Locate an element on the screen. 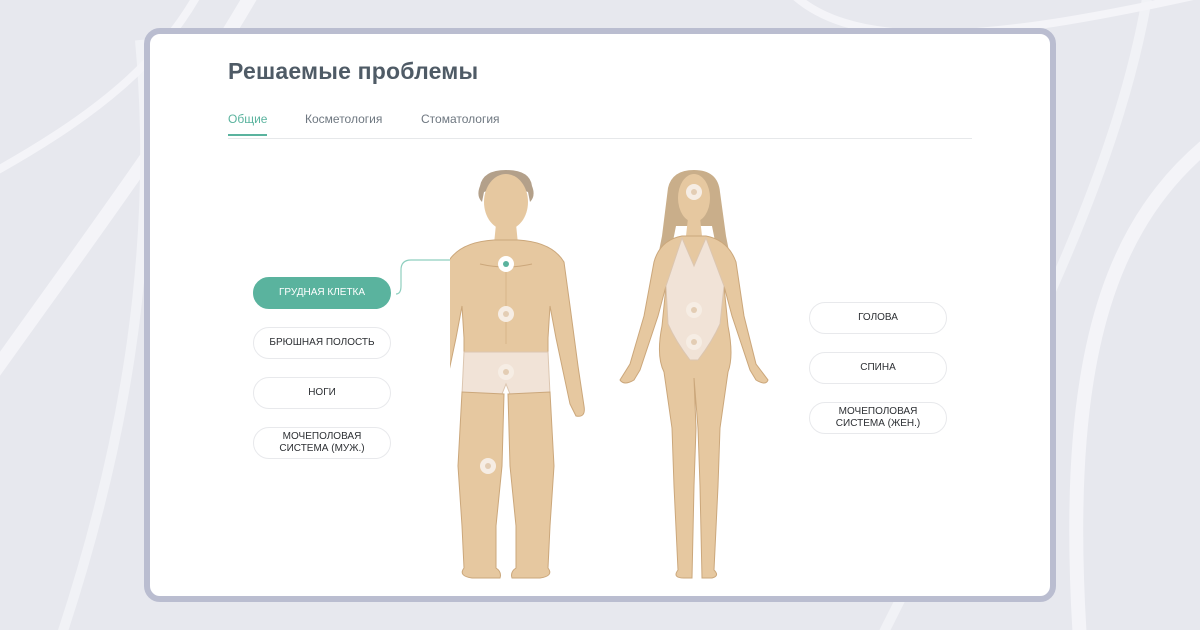  female-genital-marker-center-icon is located at coordinates (694, 342).